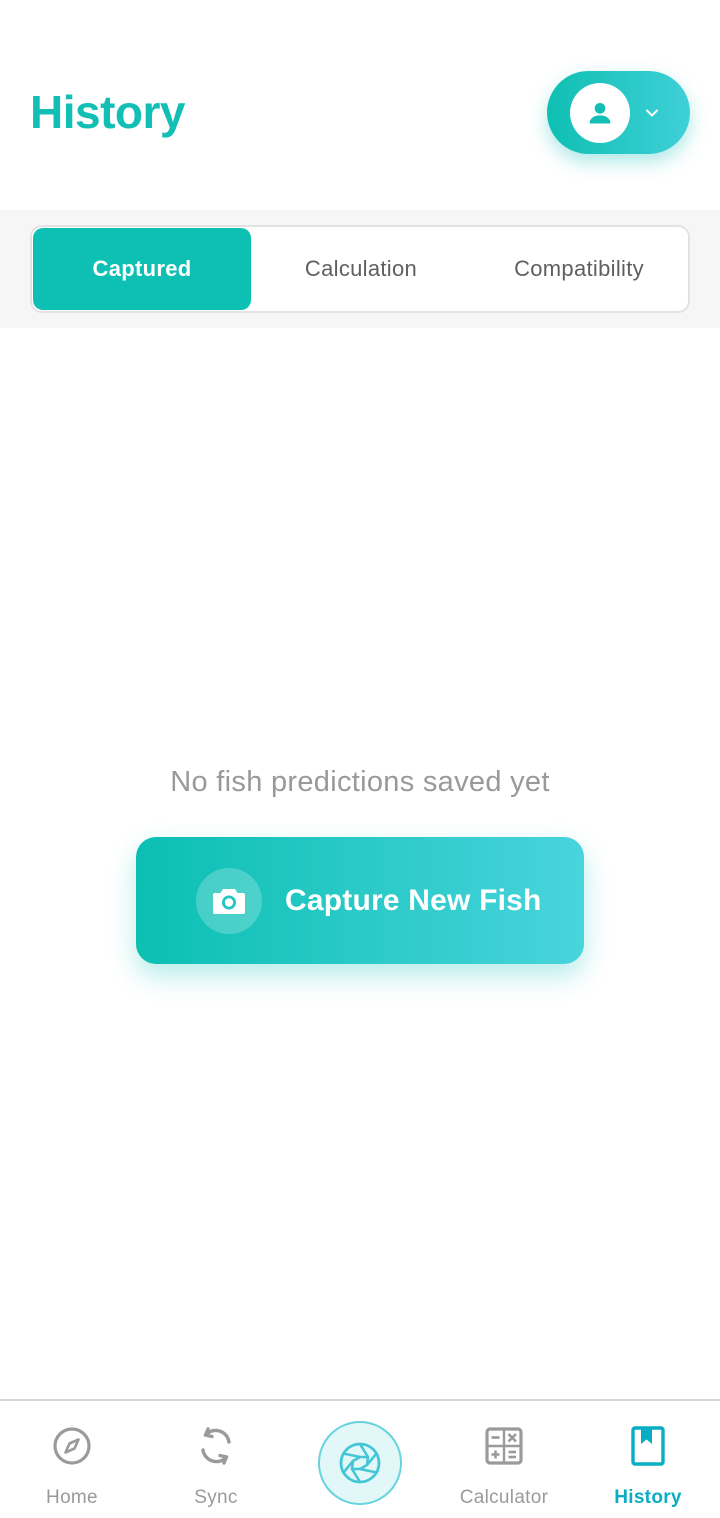 Image resolution: width=720 pixels, height=1518 pixels. I want to click on empty-state-message: No fish predictions saved yet, so click(360, 782).